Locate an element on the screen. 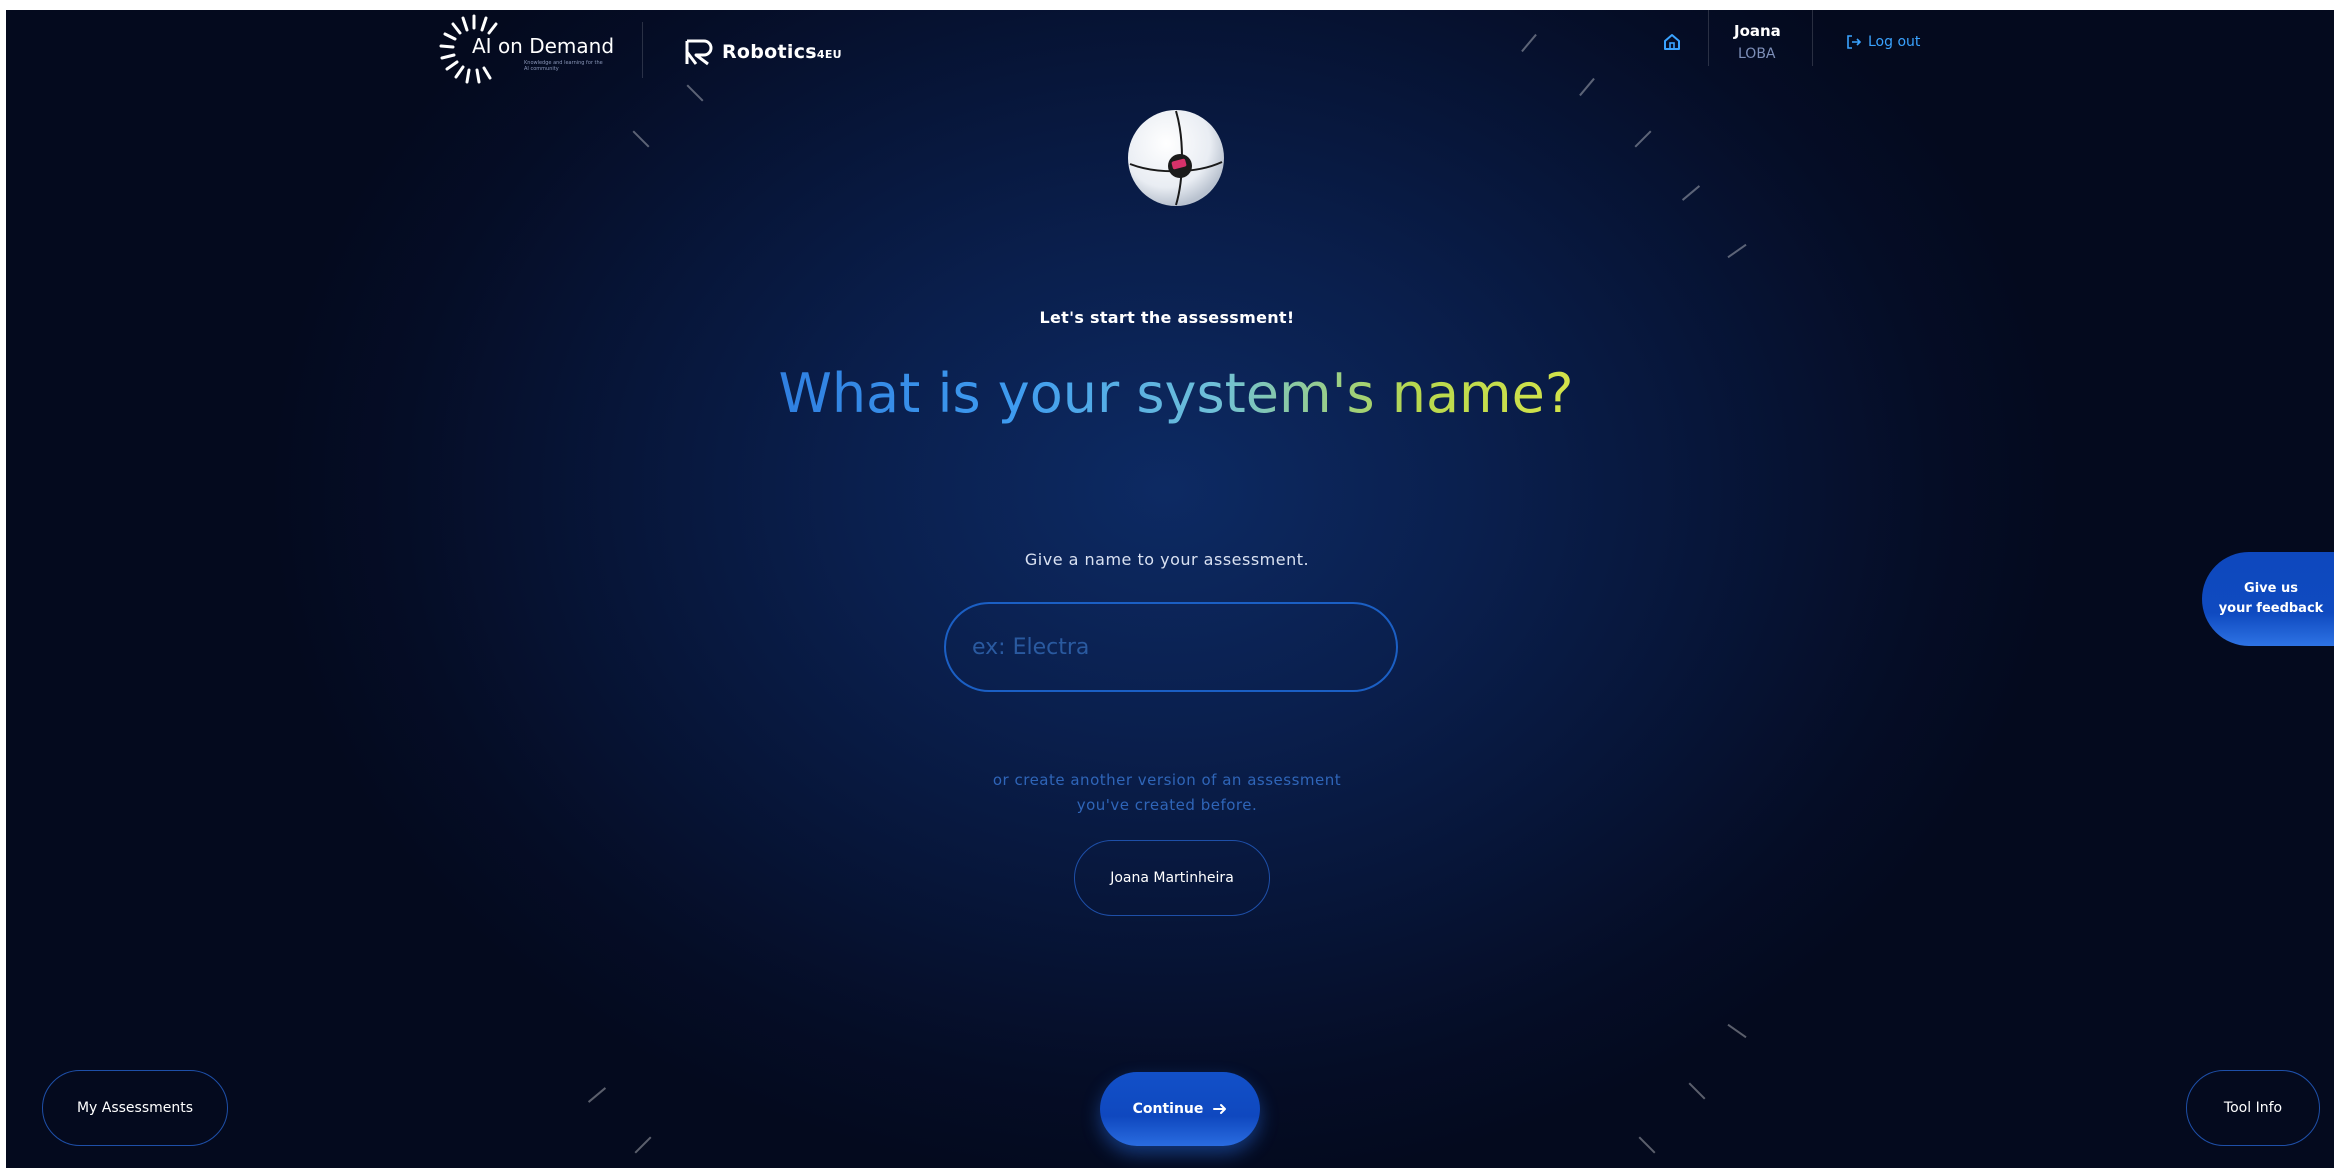 Image resolution: width=2334 pixels, height=1170 pixels. user-last-name: LOBA is located at coordinates (1757, 54).